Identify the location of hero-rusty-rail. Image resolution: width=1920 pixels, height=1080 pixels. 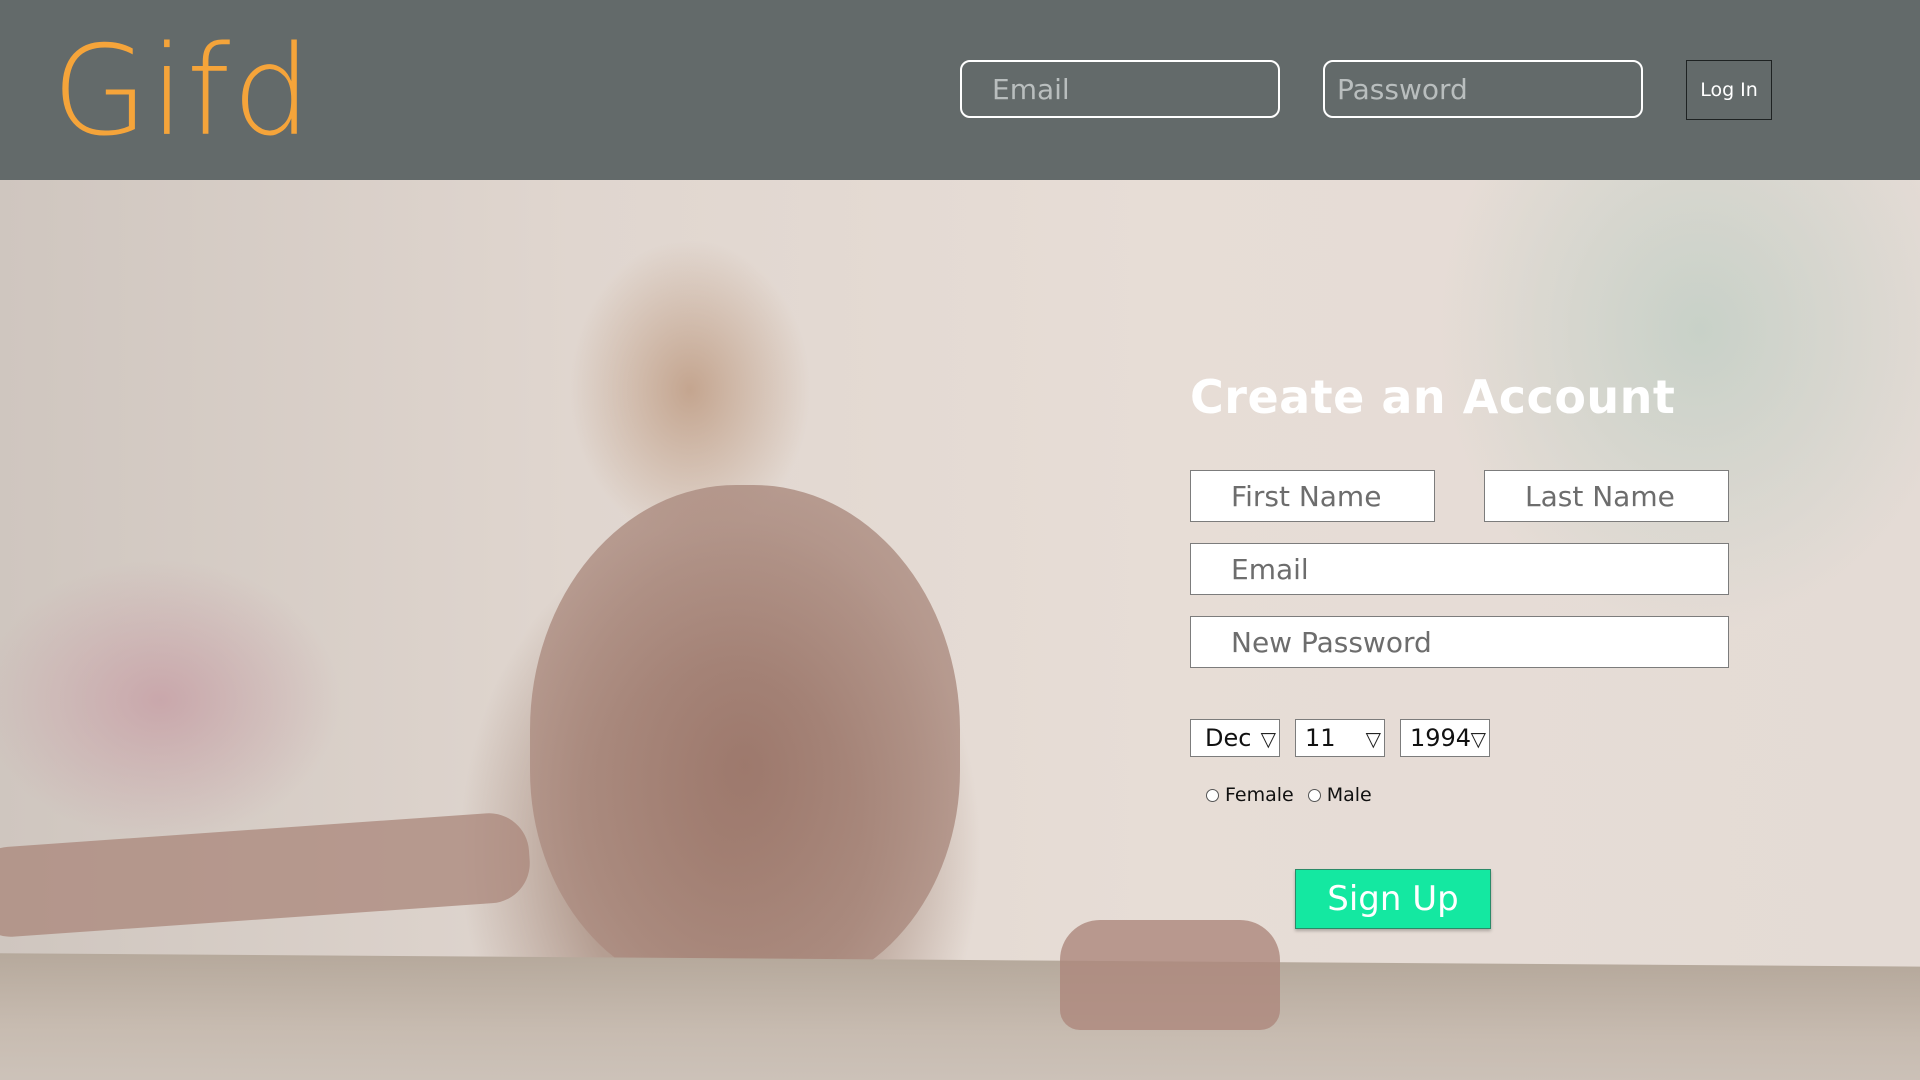
(960, 1016).